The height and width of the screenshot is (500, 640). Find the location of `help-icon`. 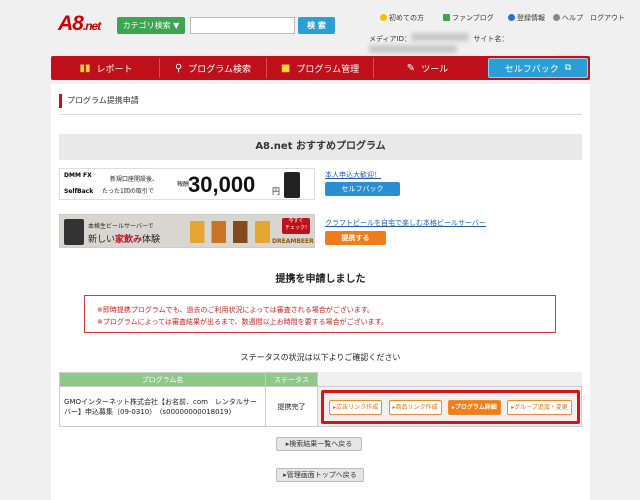

help-icon is located at coordinates (556, 17).